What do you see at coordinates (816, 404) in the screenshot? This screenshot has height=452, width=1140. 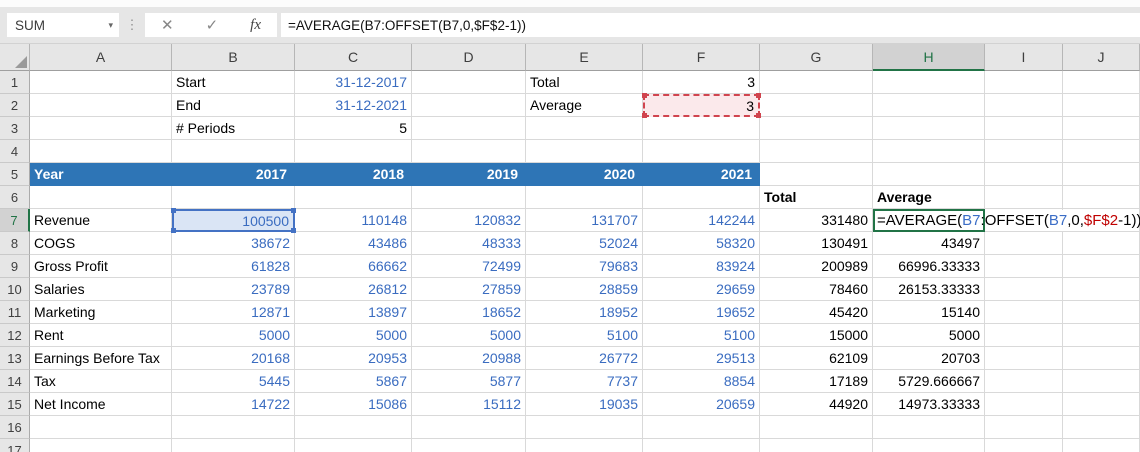 I see `cell-G15: 44920` at bounding box center [816, 404].